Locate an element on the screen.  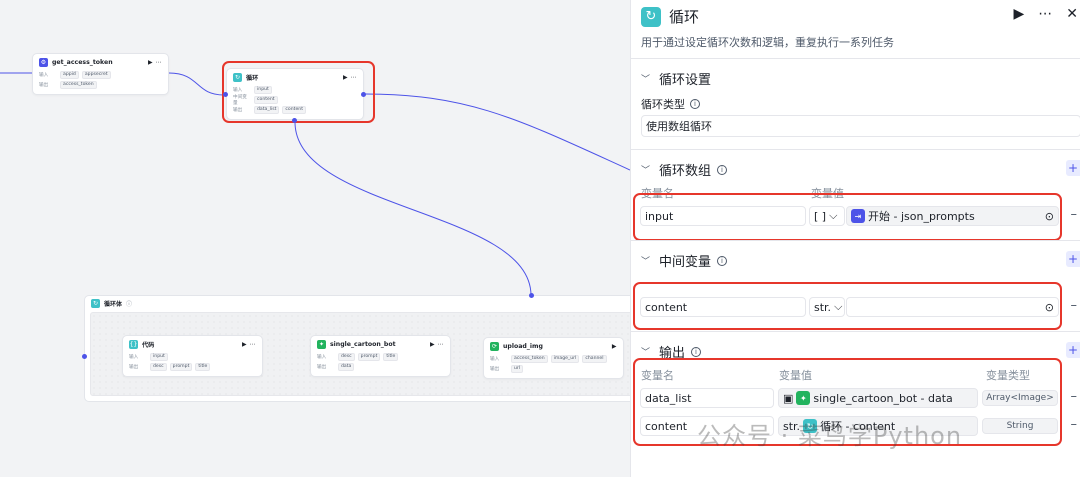
section-title: 循环设置 is located at coordinates (685, 80).